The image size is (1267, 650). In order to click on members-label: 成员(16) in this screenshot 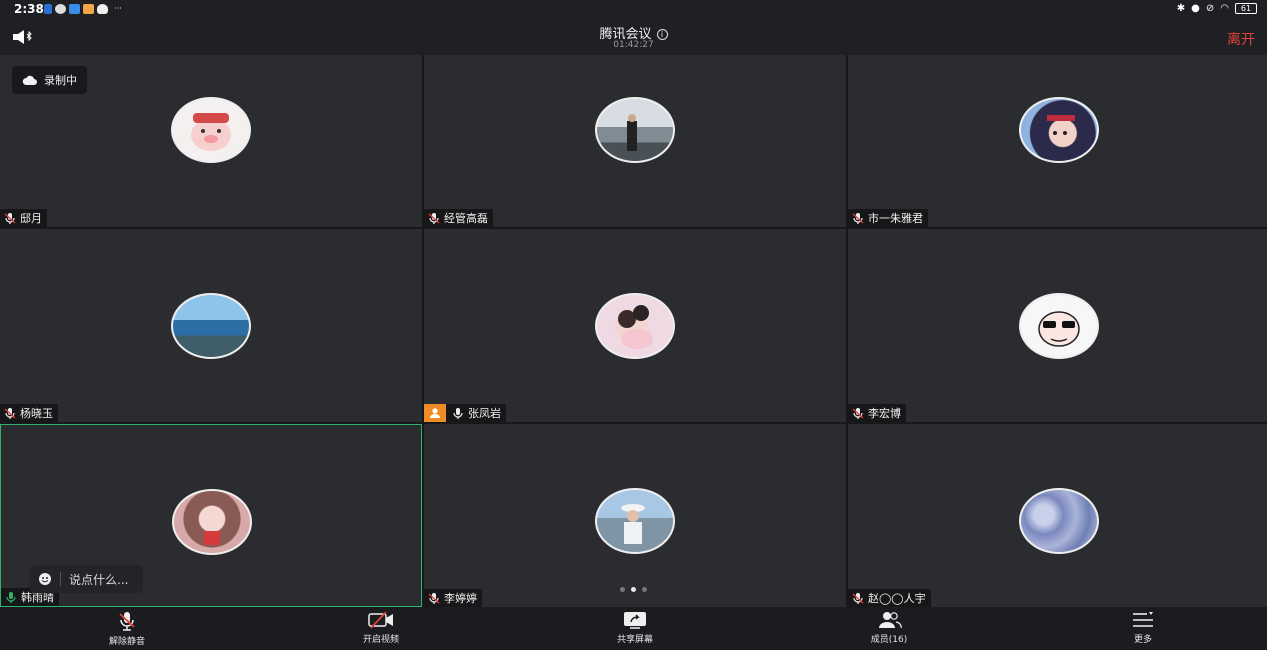, I will do `click(889, 640)`.